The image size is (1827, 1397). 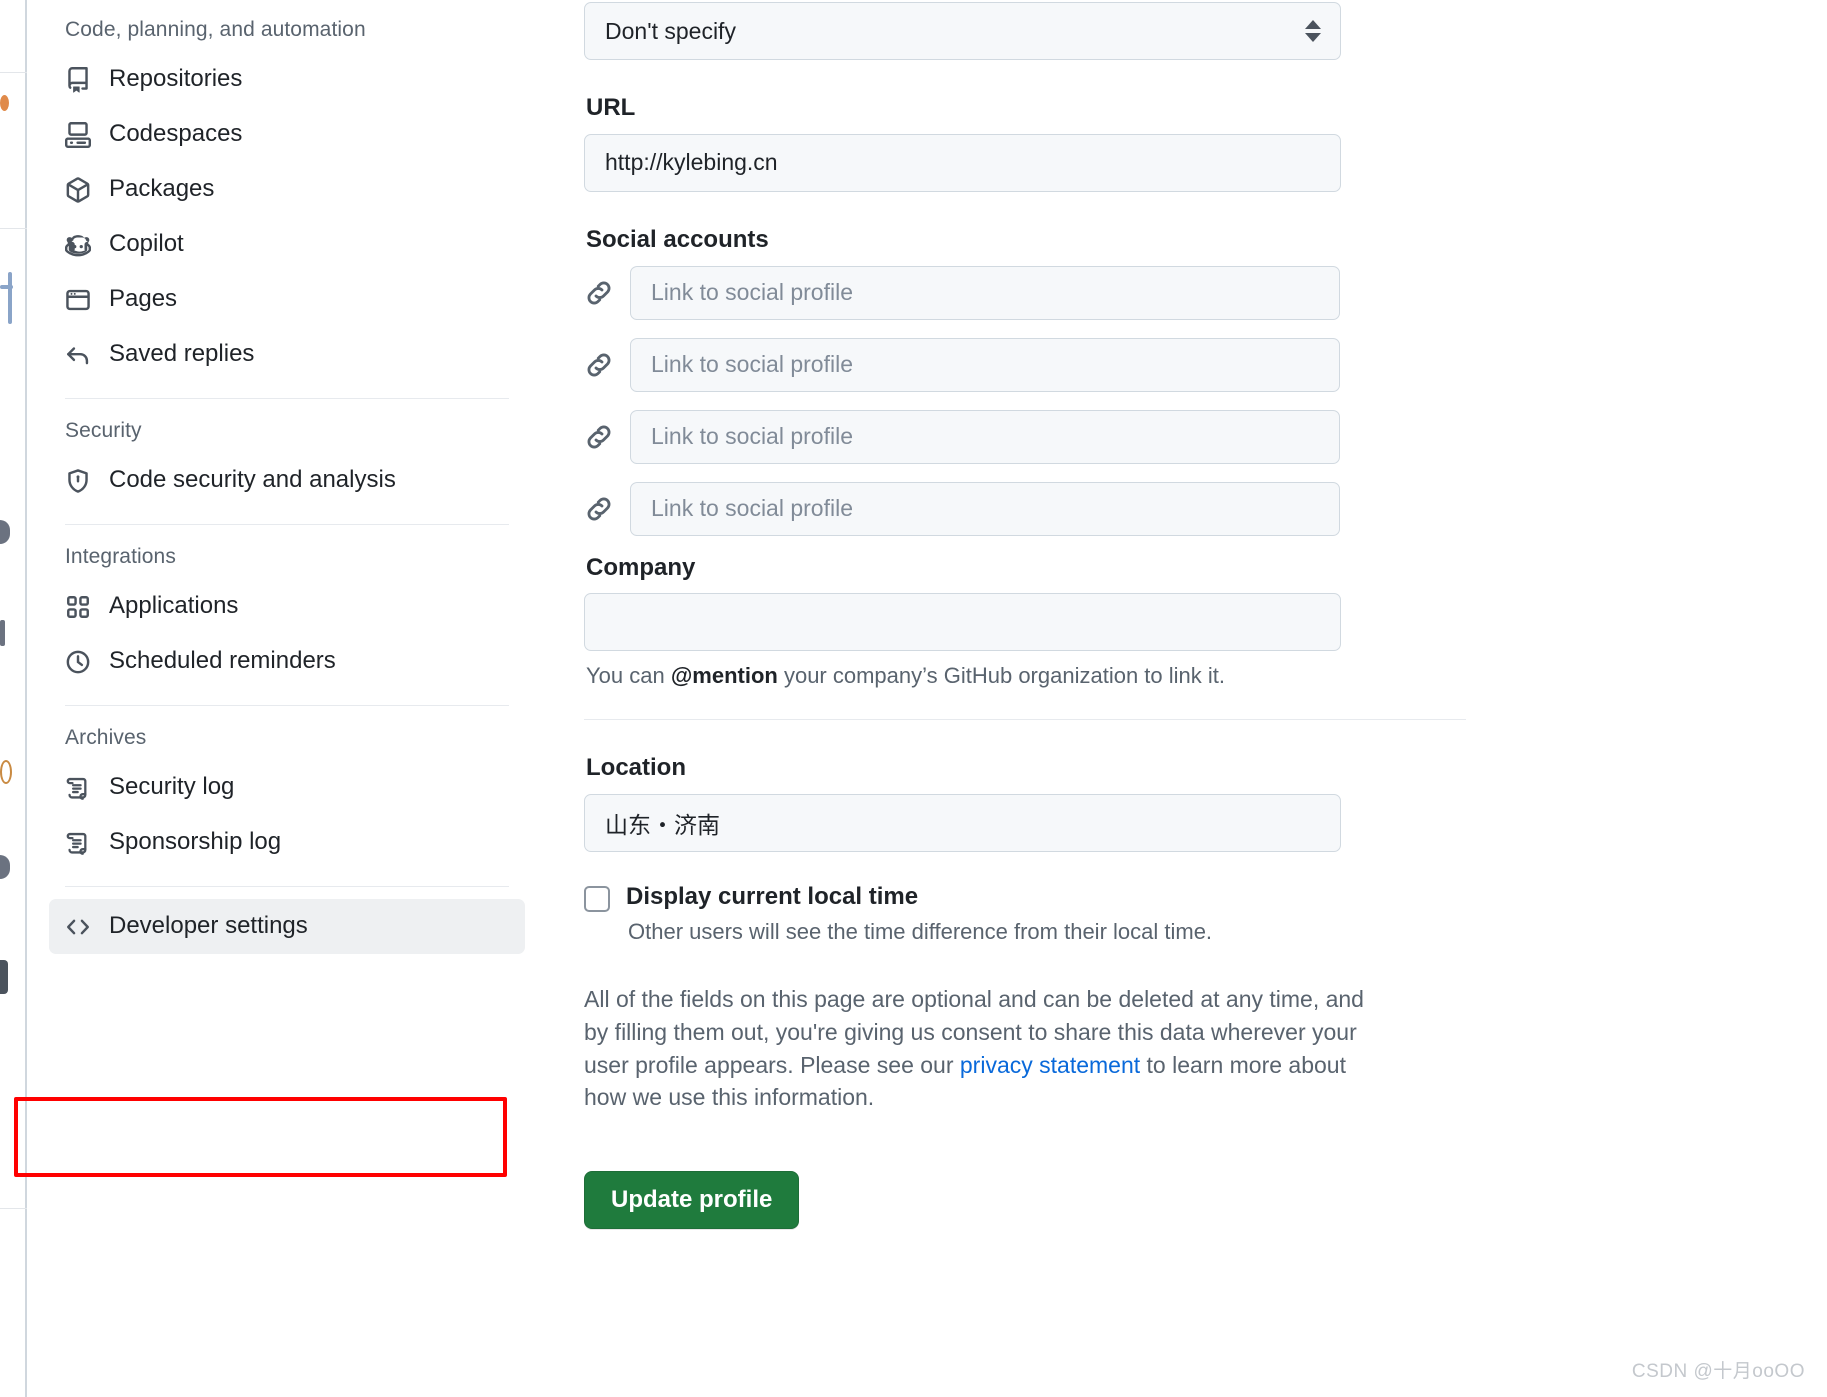 What do you see at coordinates (287, 134) in the screenshot?
I see `sidebar-item-codespaces: Codespaces` at bounding box center [287, 134].